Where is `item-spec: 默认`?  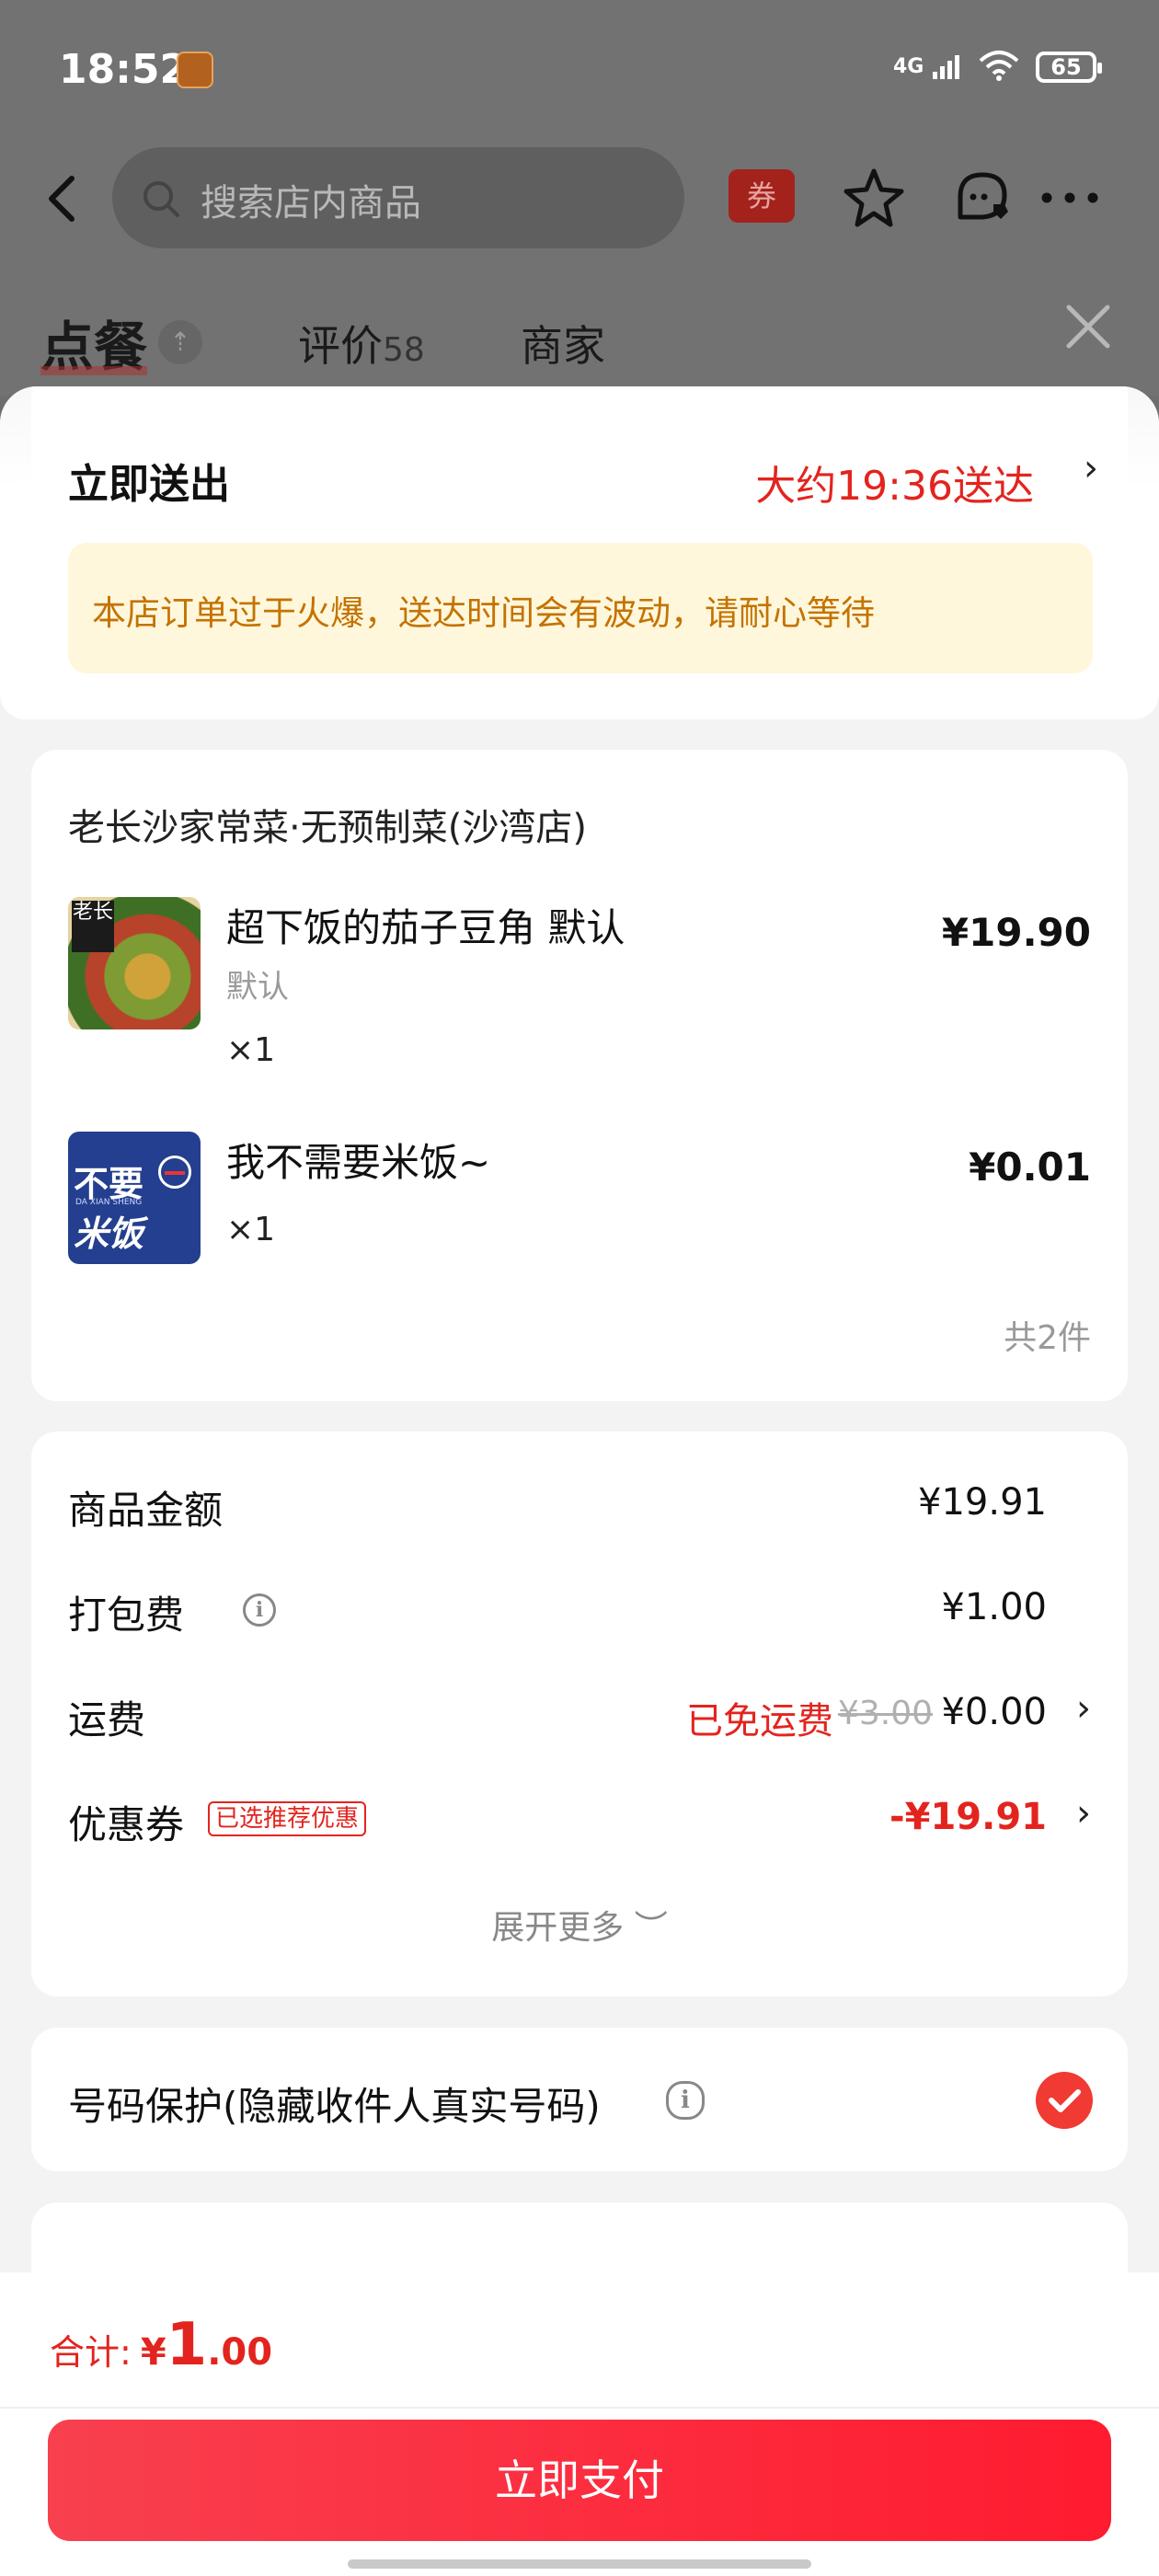
item-spec: 默认 is located at coordinates (257, 987).